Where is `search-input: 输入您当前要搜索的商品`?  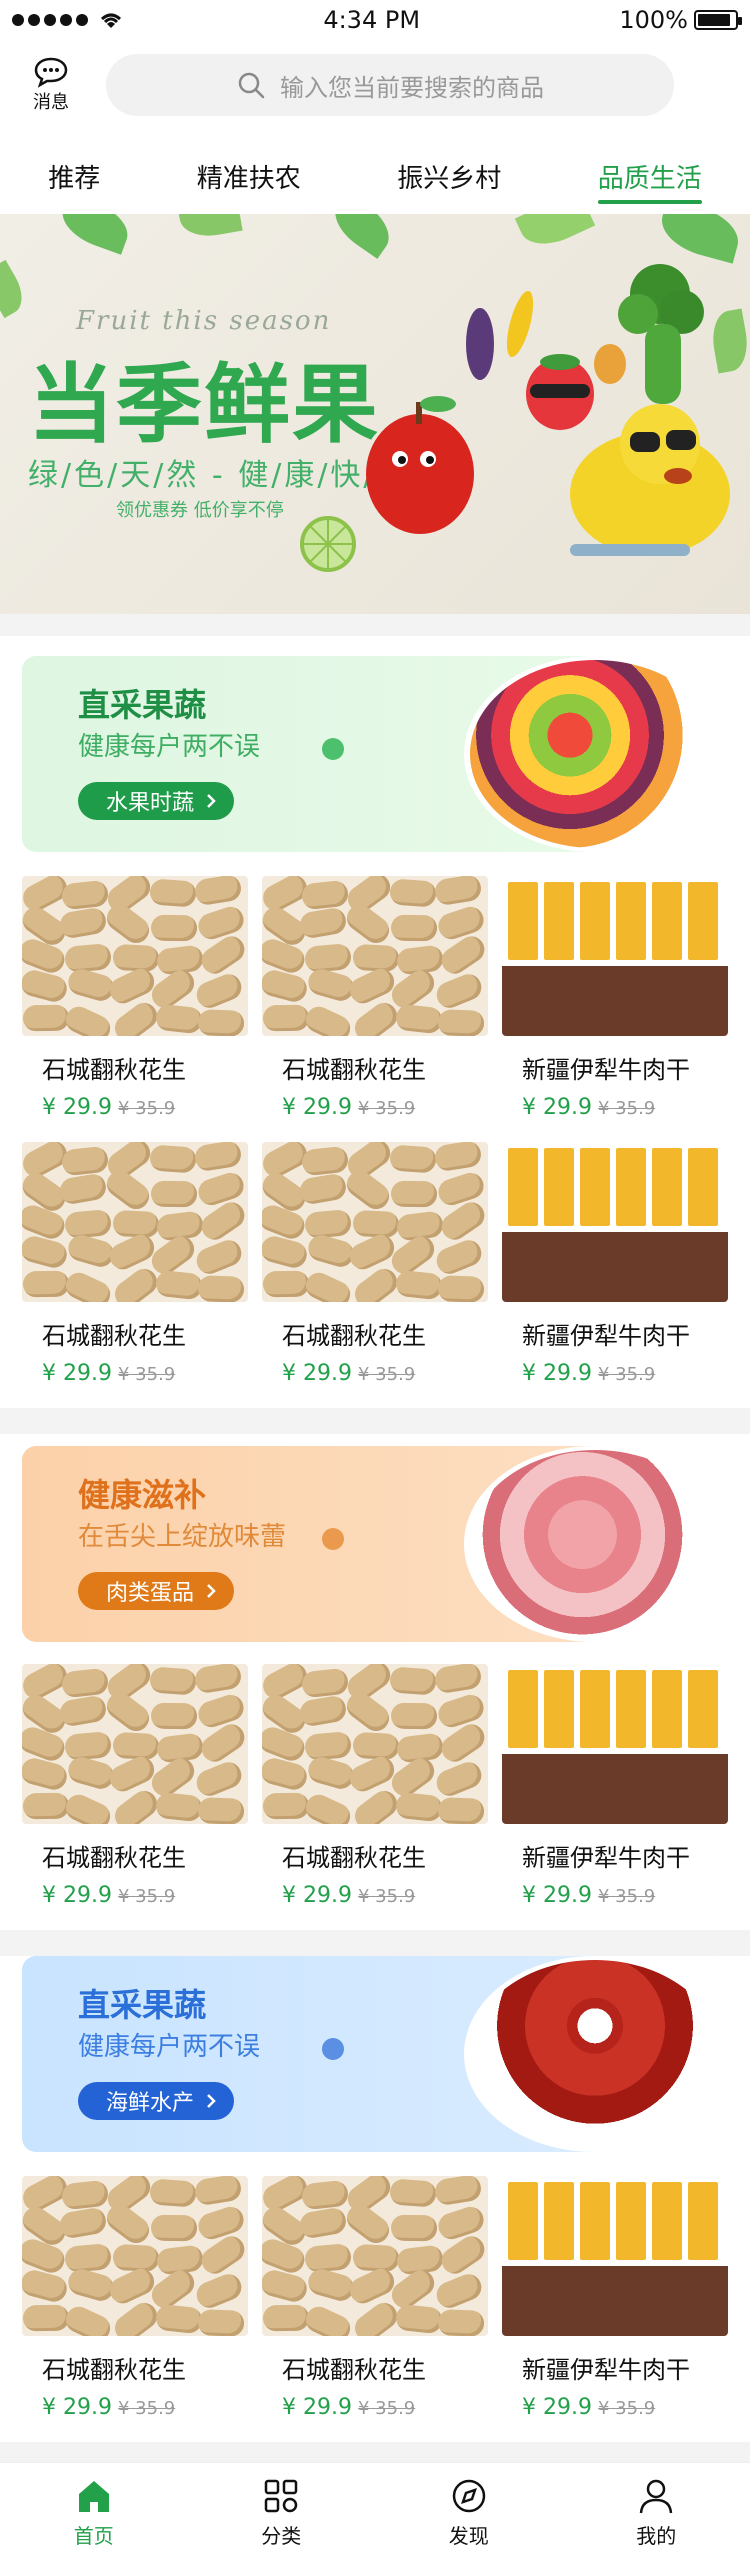 search-input: 输入您当前要搜索的商品 is located at coordinates (390, 85).